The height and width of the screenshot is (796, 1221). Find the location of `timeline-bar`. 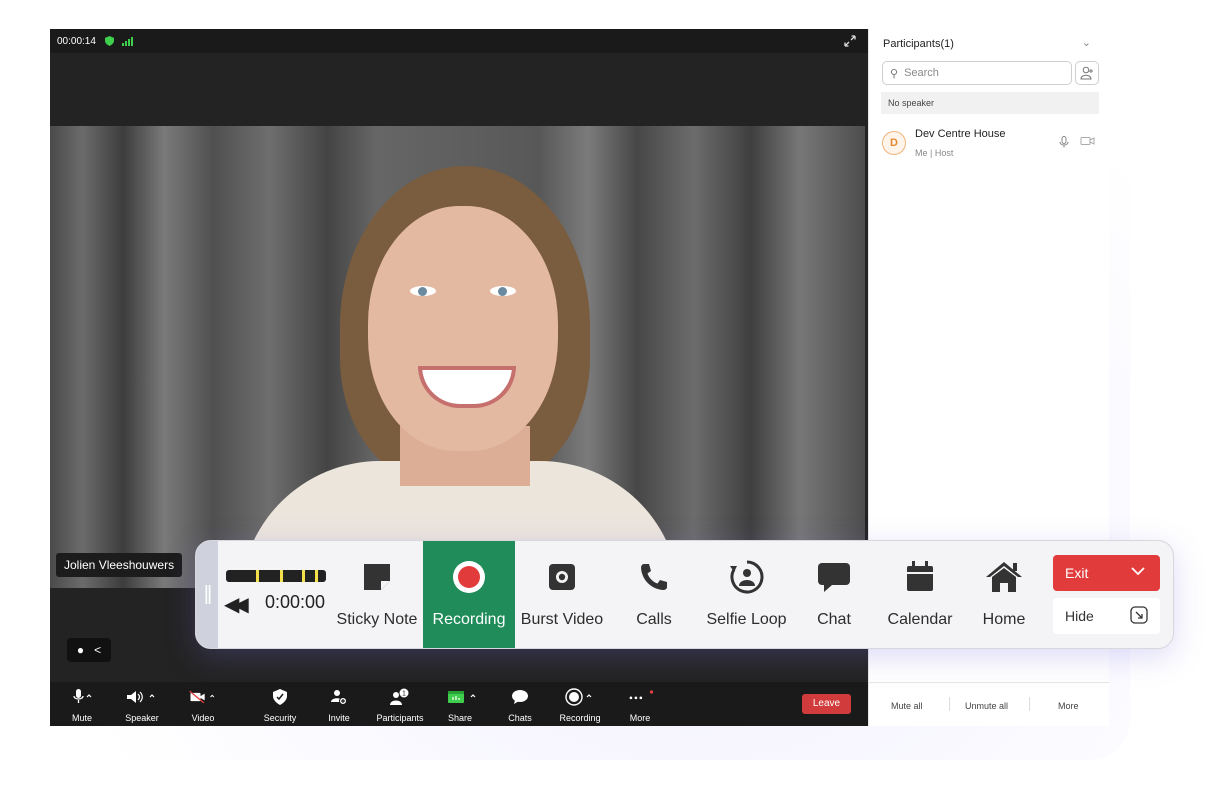

timeline-bar is located at coordinates (276, 576).